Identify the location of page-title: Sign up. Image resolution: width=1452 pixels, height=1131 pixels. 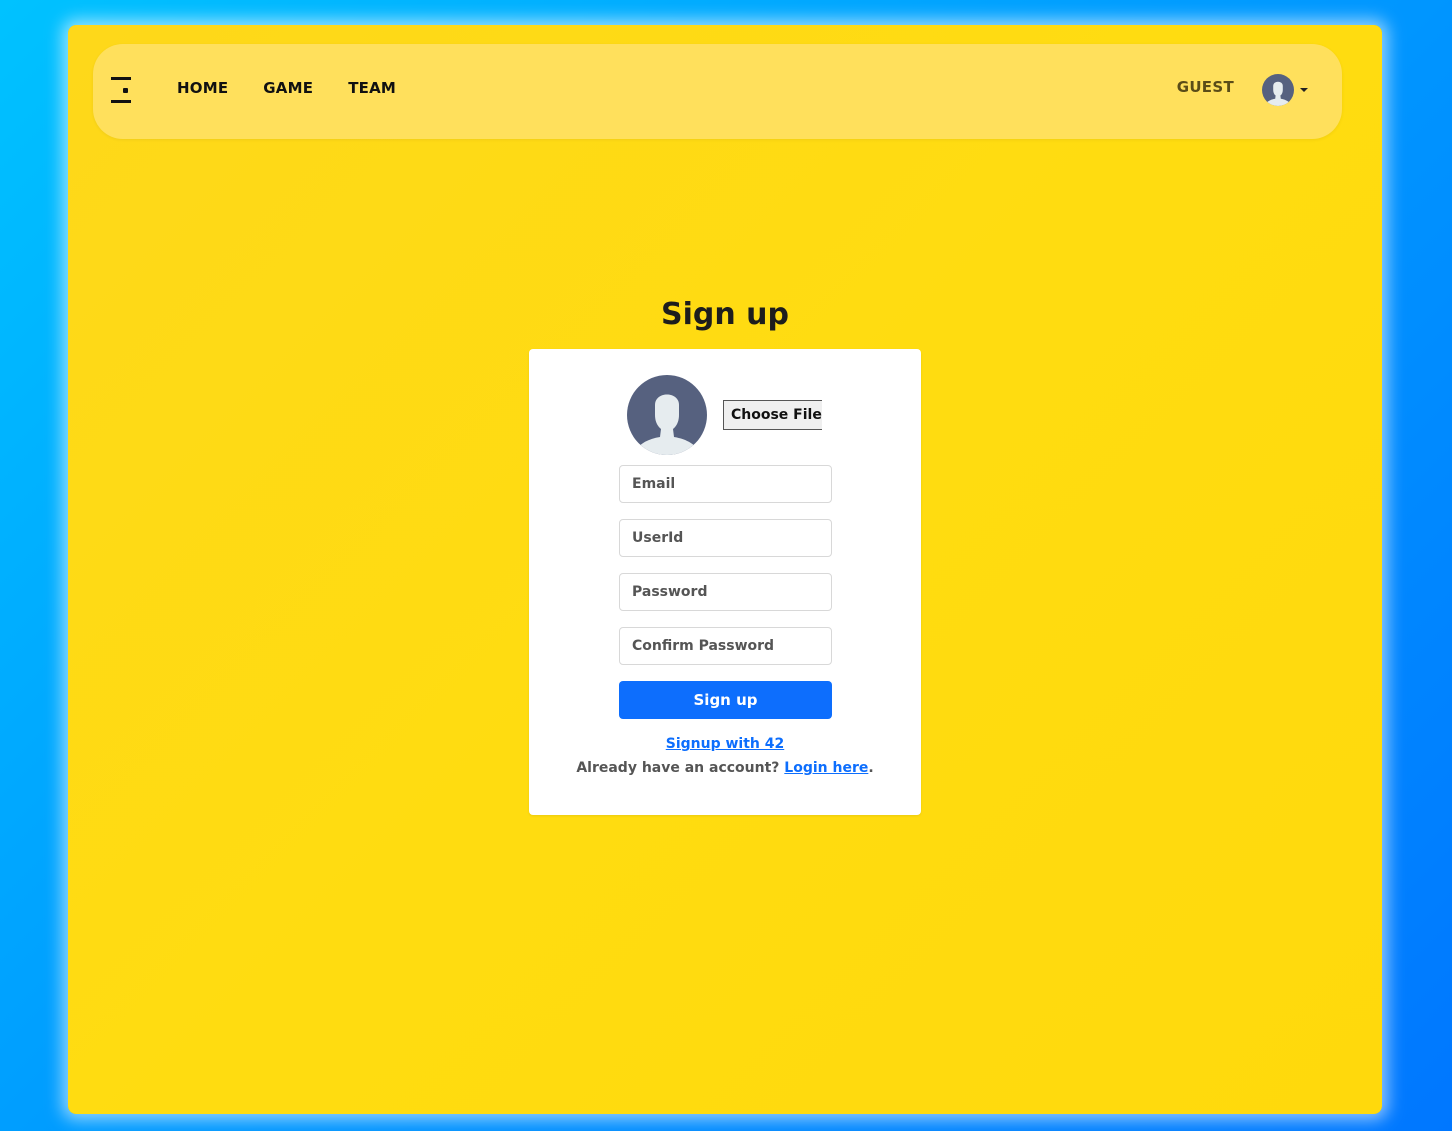
(725, 314).